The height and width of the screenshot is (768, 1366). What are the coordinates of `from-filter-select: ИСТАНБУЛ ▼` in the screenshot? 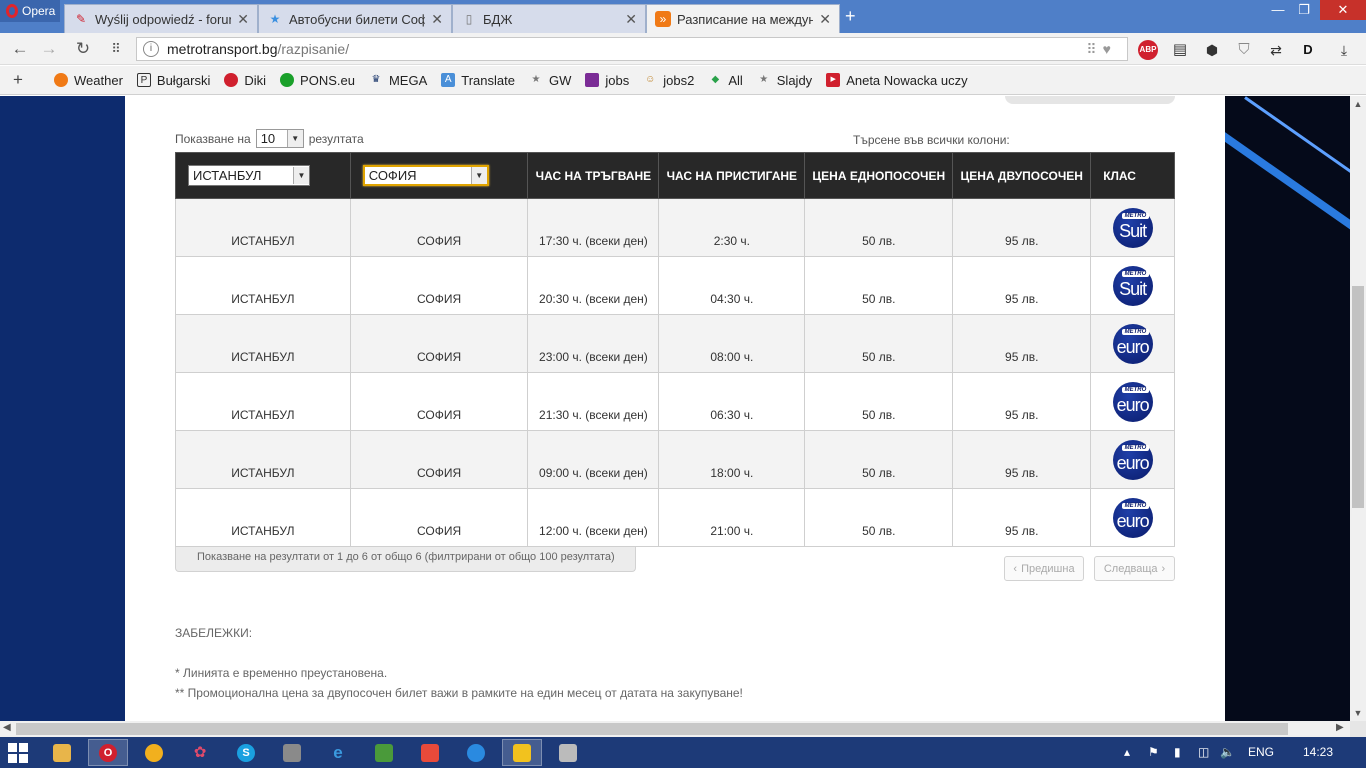 It's located at (249, 175).